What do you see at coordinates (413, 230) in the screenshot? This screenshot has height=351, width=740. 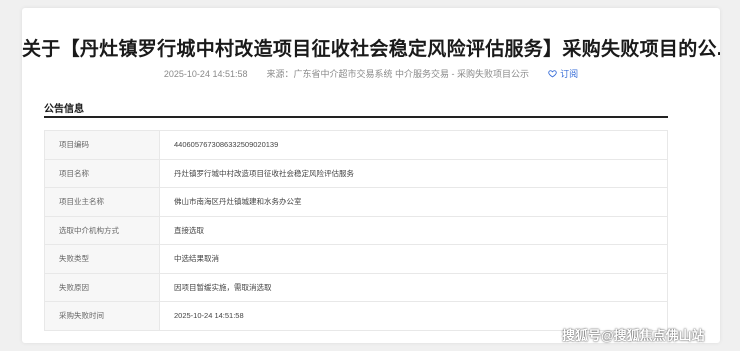 I see `row-value: 直接选取` at bounding box center [413, 230].